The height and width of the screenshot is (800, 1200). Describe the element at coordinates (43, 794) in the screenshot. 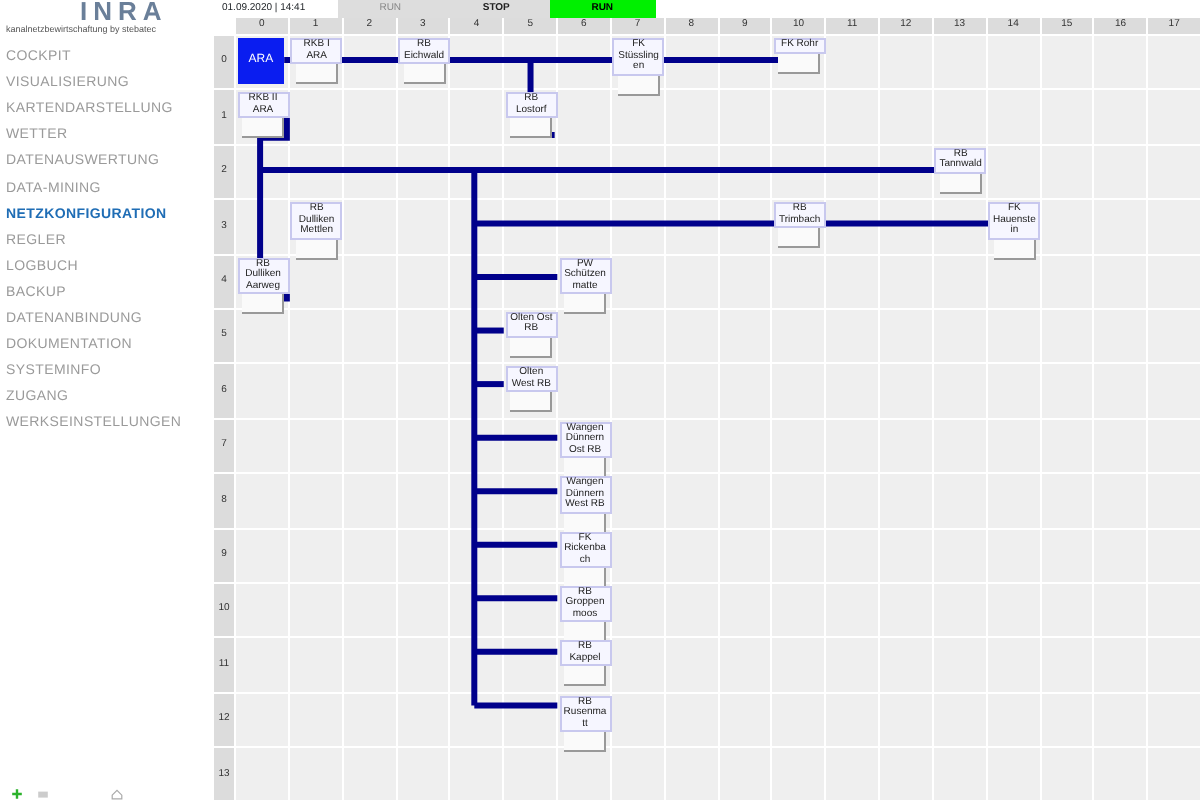

I see `edit-icon` at that location.